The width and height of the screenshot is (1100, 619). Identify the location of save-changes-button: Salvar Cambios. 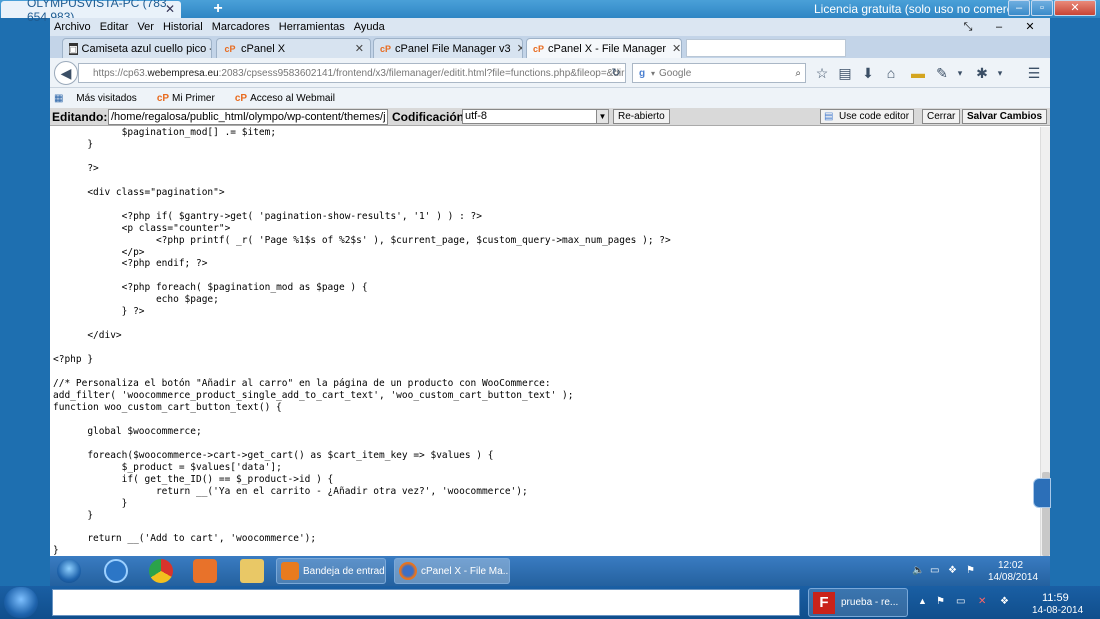
(1005, 116).